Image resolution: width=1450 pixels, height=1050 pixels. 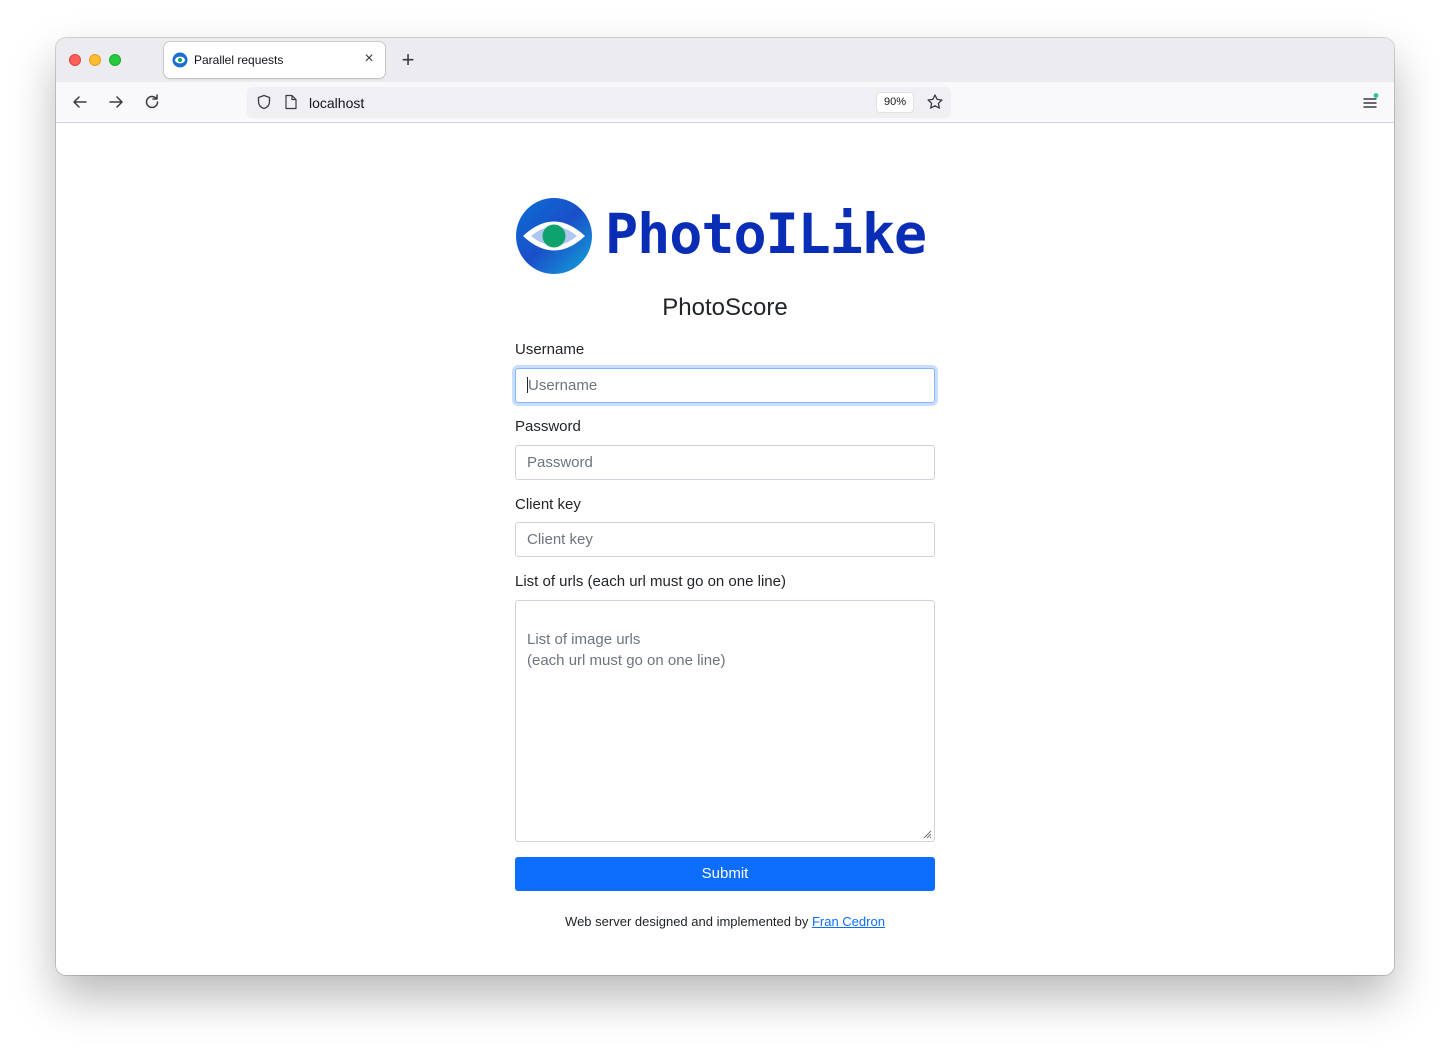 I want to click on submit-button: Submit, so click(x=725, y=874).